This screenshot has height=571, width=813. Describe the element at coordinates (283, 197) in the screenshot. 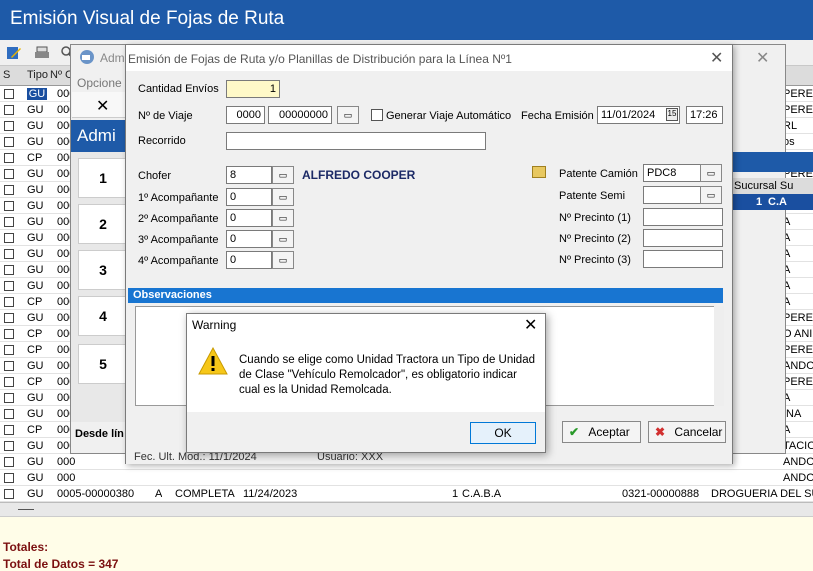

I see `acomp1-lookup-button: ▭` at that location.